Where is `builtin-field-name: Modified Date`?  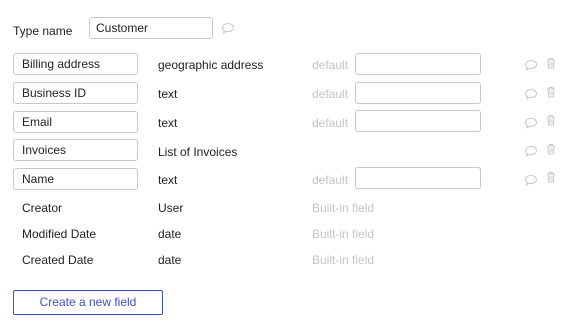 builtin-field-name: Modified Date is located at coordinates (59, 234).